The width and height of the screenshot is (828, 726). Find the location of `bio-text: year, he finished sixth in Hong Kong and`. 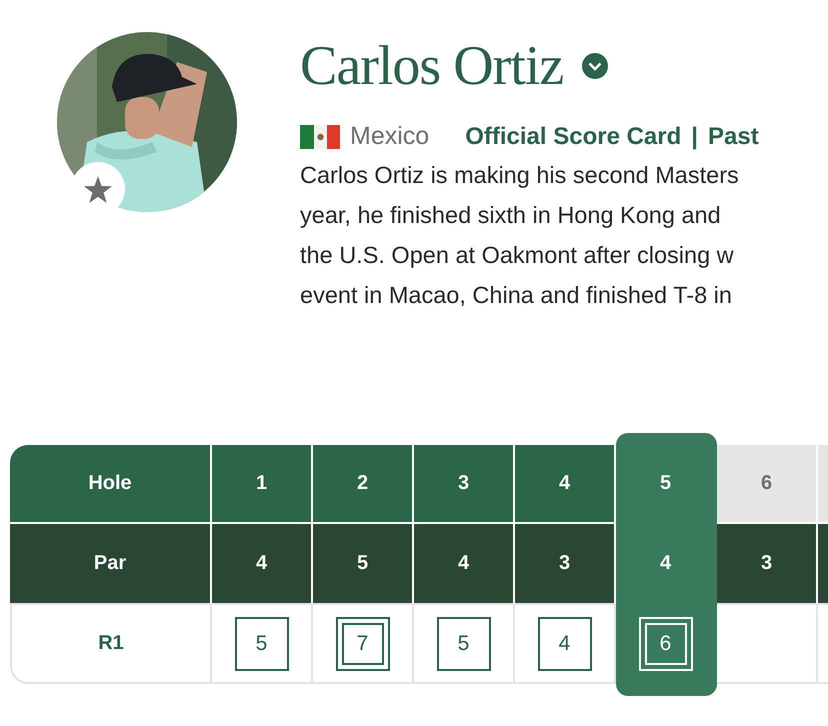

bio-text: year, he finished sixth in Hong Kong and is located at coordinates (510, 215).